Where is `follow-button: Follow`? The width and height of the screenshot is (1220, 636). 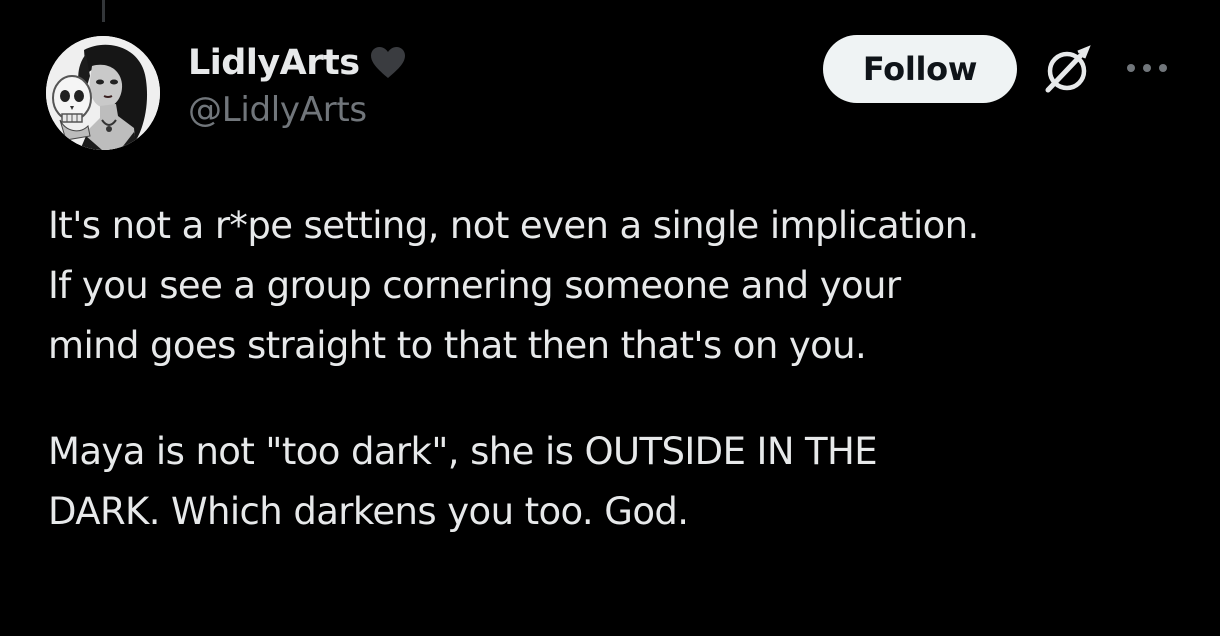
follow-button: Follow is located at coordinates (920, 69).